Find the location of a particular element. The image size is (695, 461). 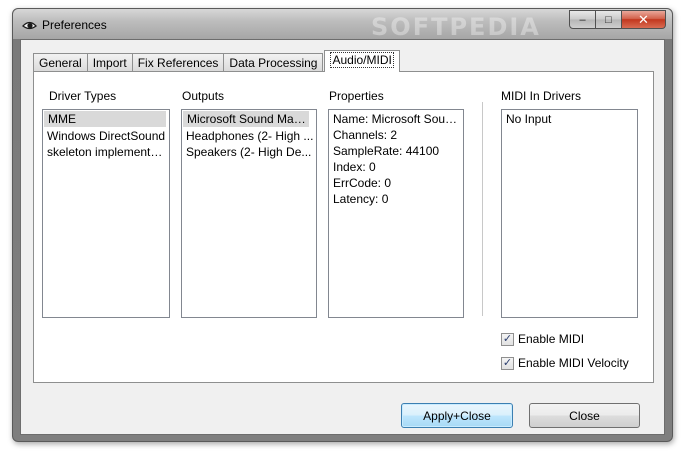

tab-label: Data Processing is located at coordinates (273, 63).